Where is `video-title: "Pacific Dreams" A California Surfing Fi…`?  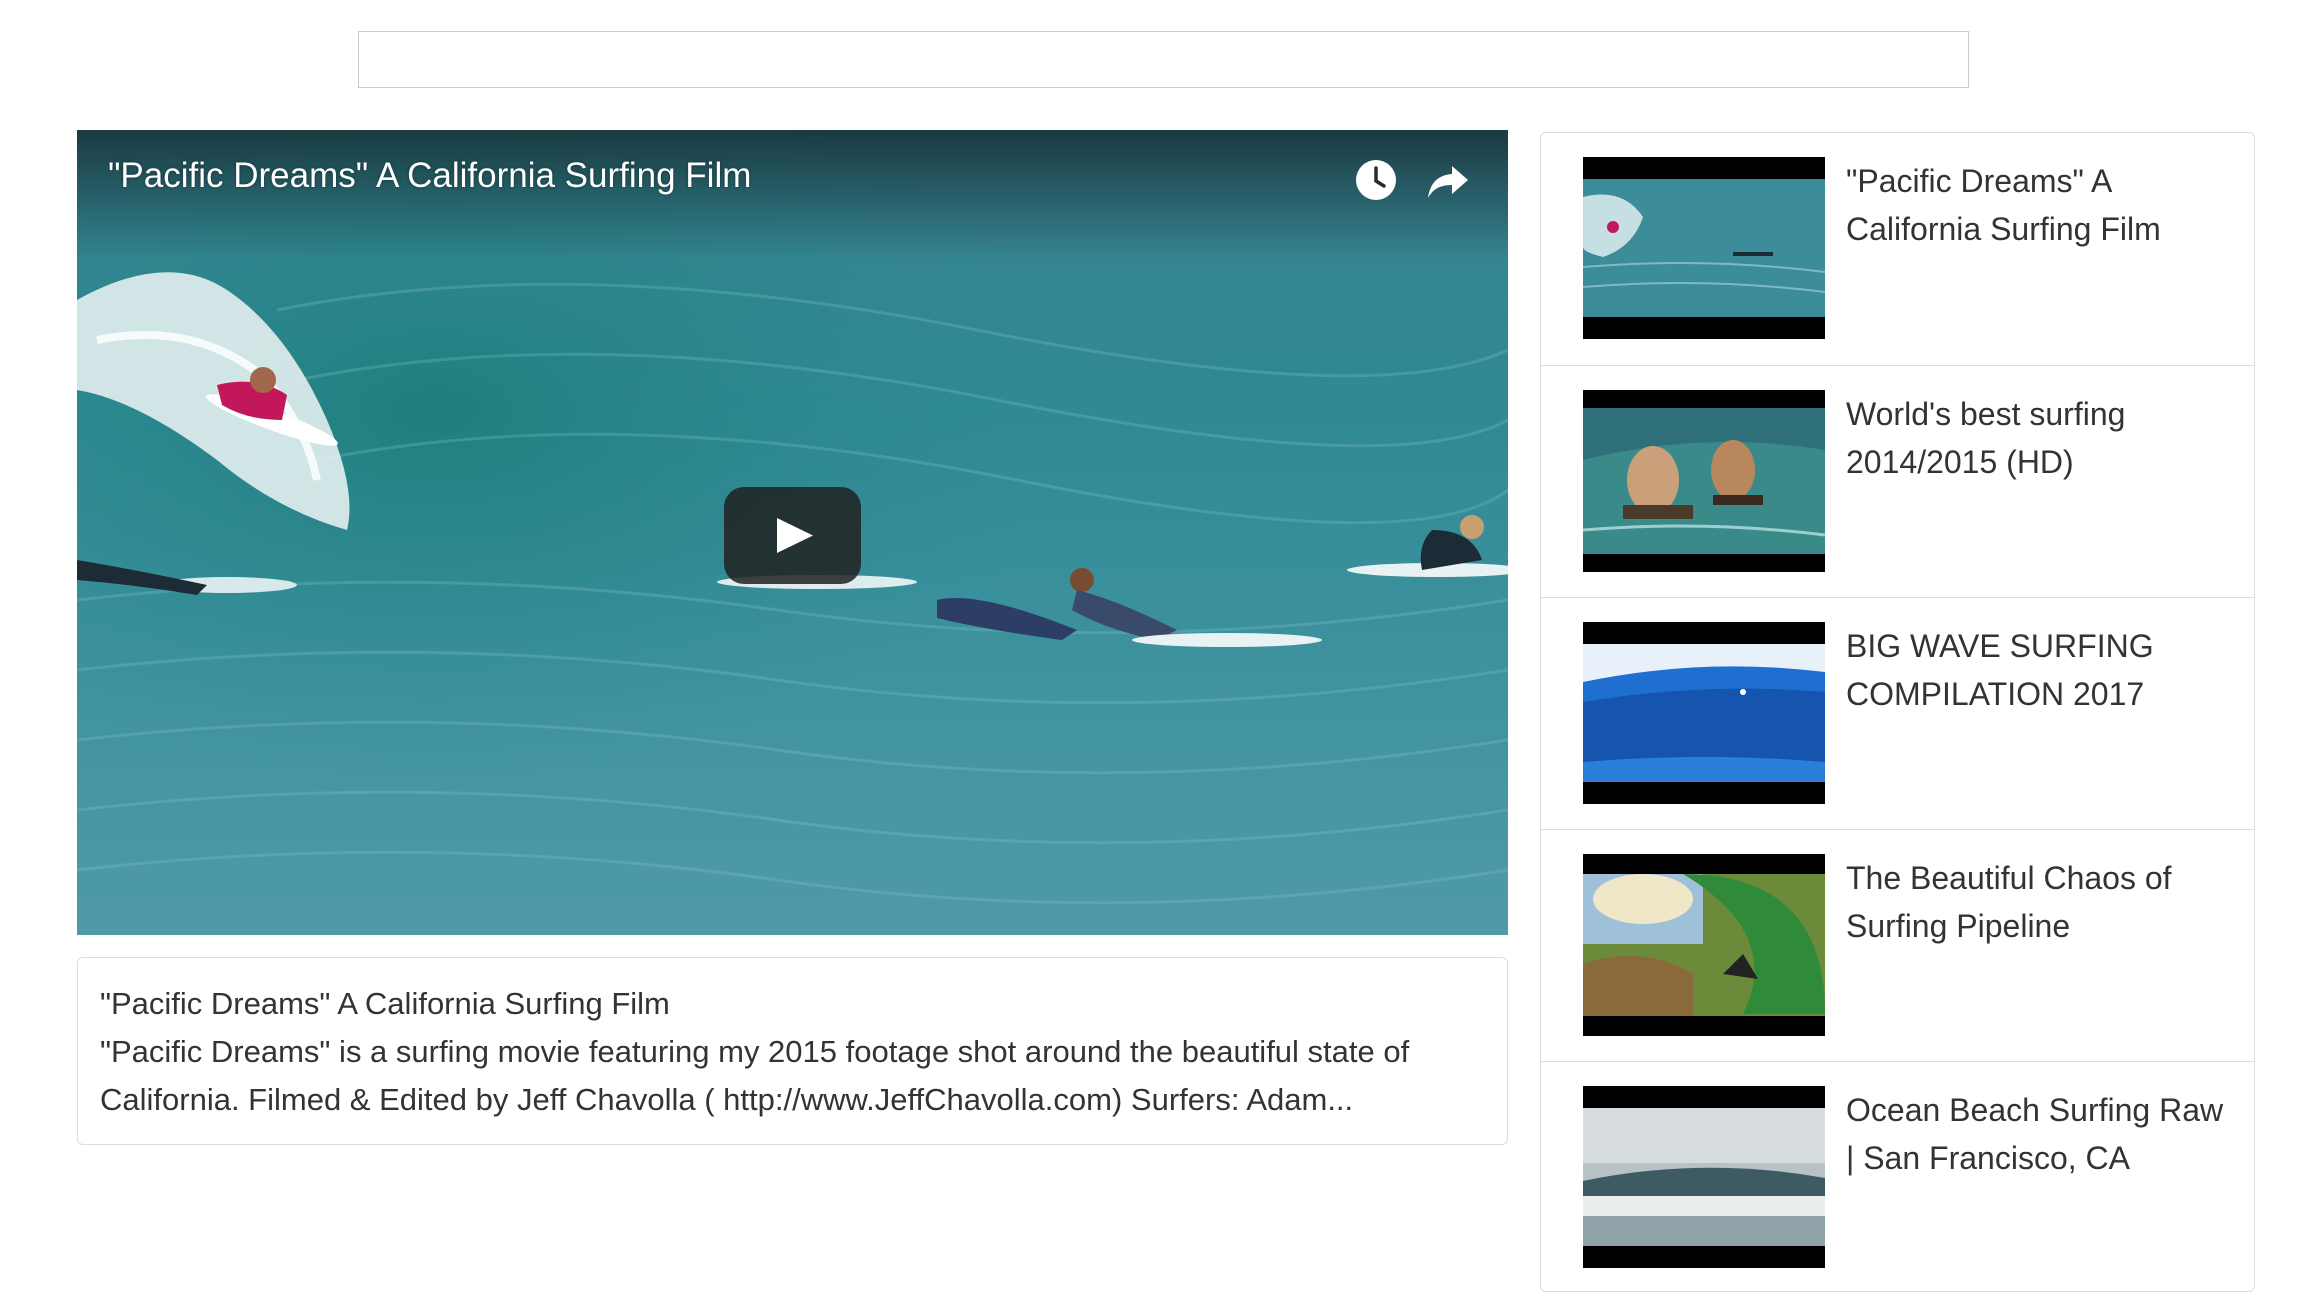
video-title: "Pacific Dreams" A California Surfing Fi… is located at coordinates (429, 176).